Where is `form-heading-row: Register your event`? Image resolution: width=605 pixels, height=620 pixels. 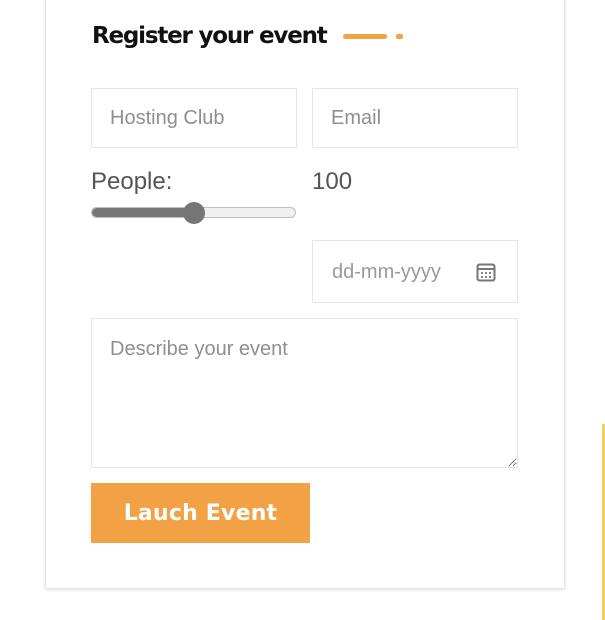
form-heading-row: Register your event is located at coordinates (210, 36).